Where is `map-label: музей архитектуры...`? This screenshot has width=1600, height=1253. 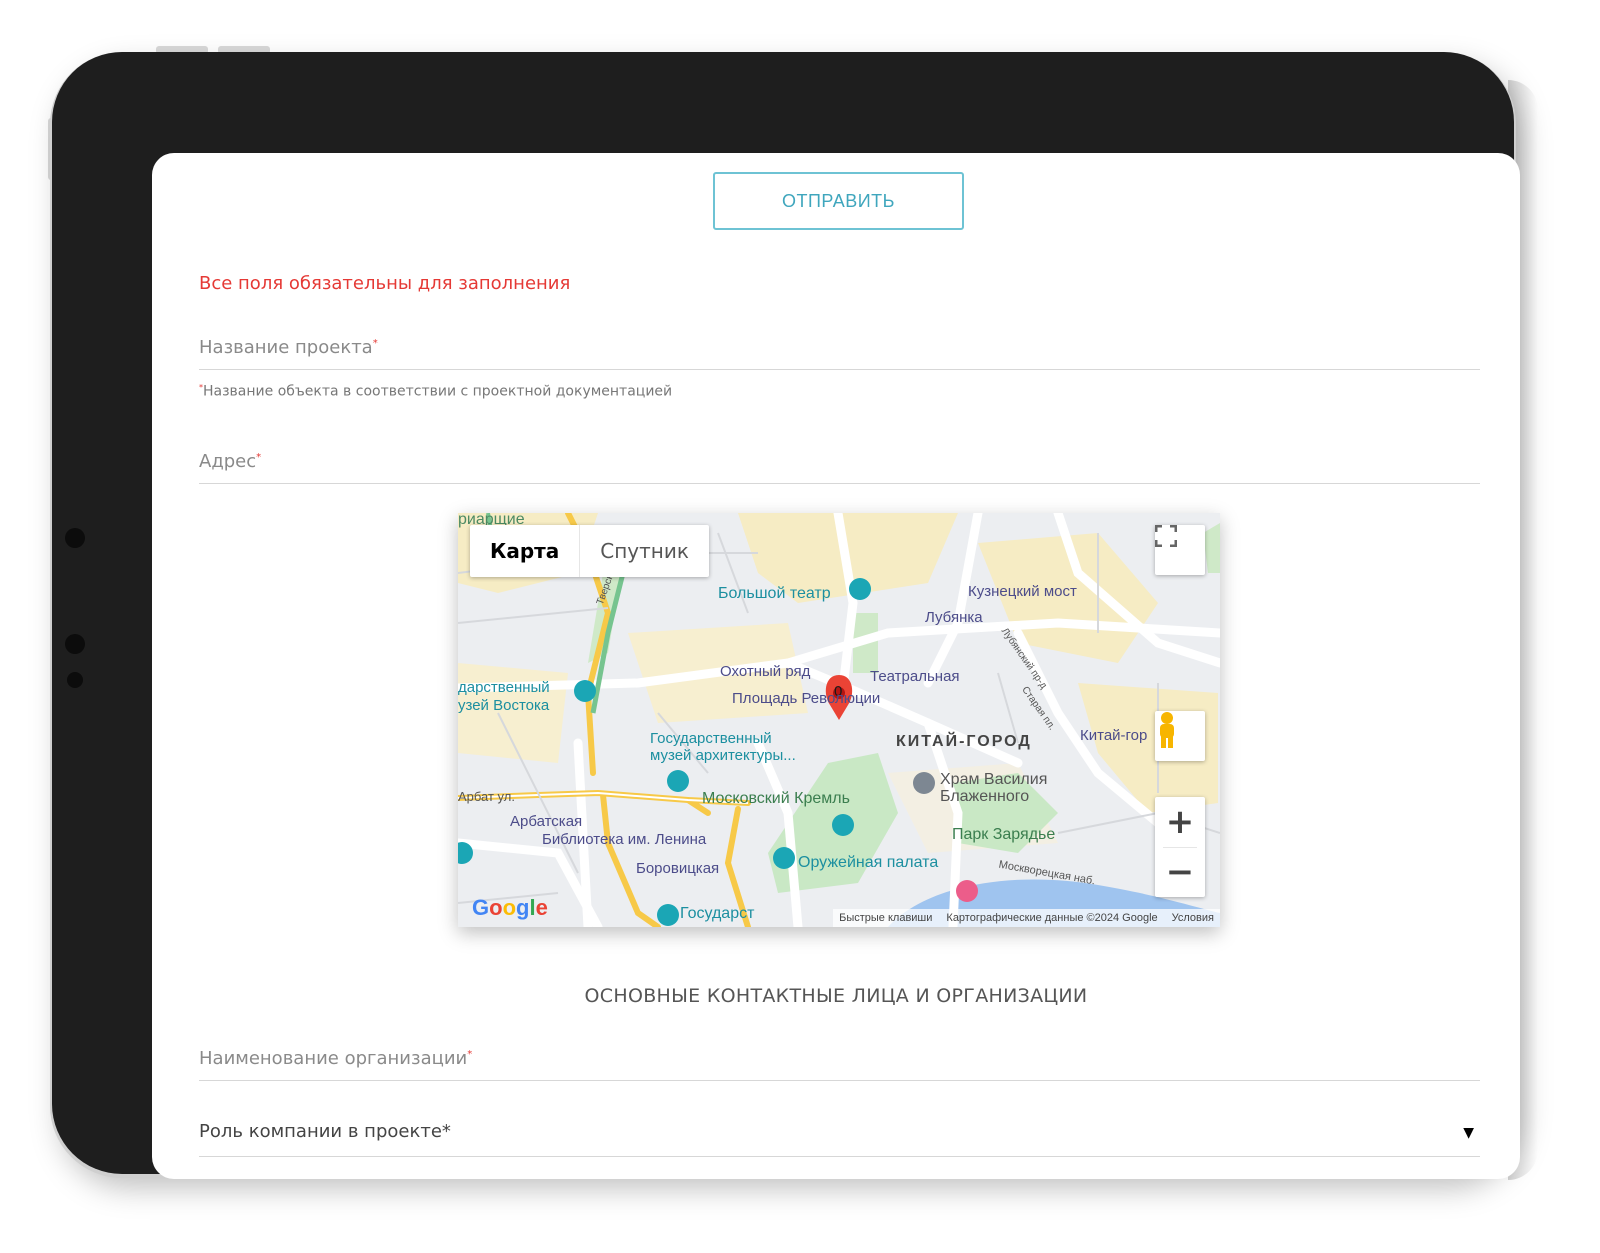
map-label: музей архитектуры... is located at coordinates (723, 755).